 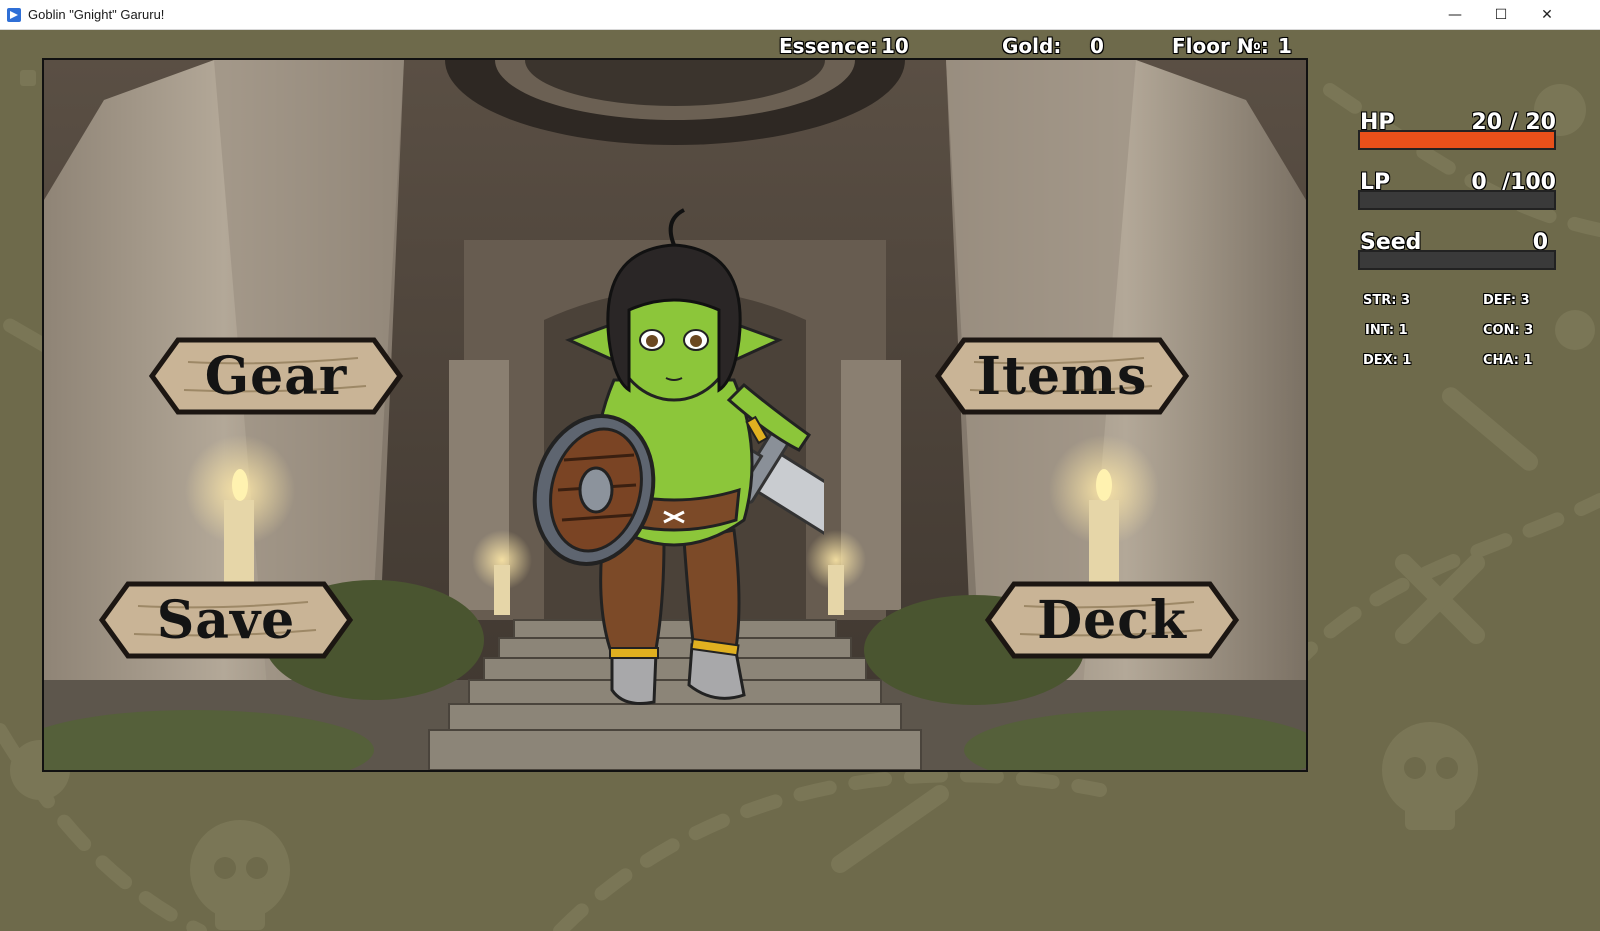 What do you see at coordinates (800, 15) in the screenshot?
I see `title-bar: Goblin "Gnight" Garuru! — ☐ ✕` at bounding box center [800, 15].